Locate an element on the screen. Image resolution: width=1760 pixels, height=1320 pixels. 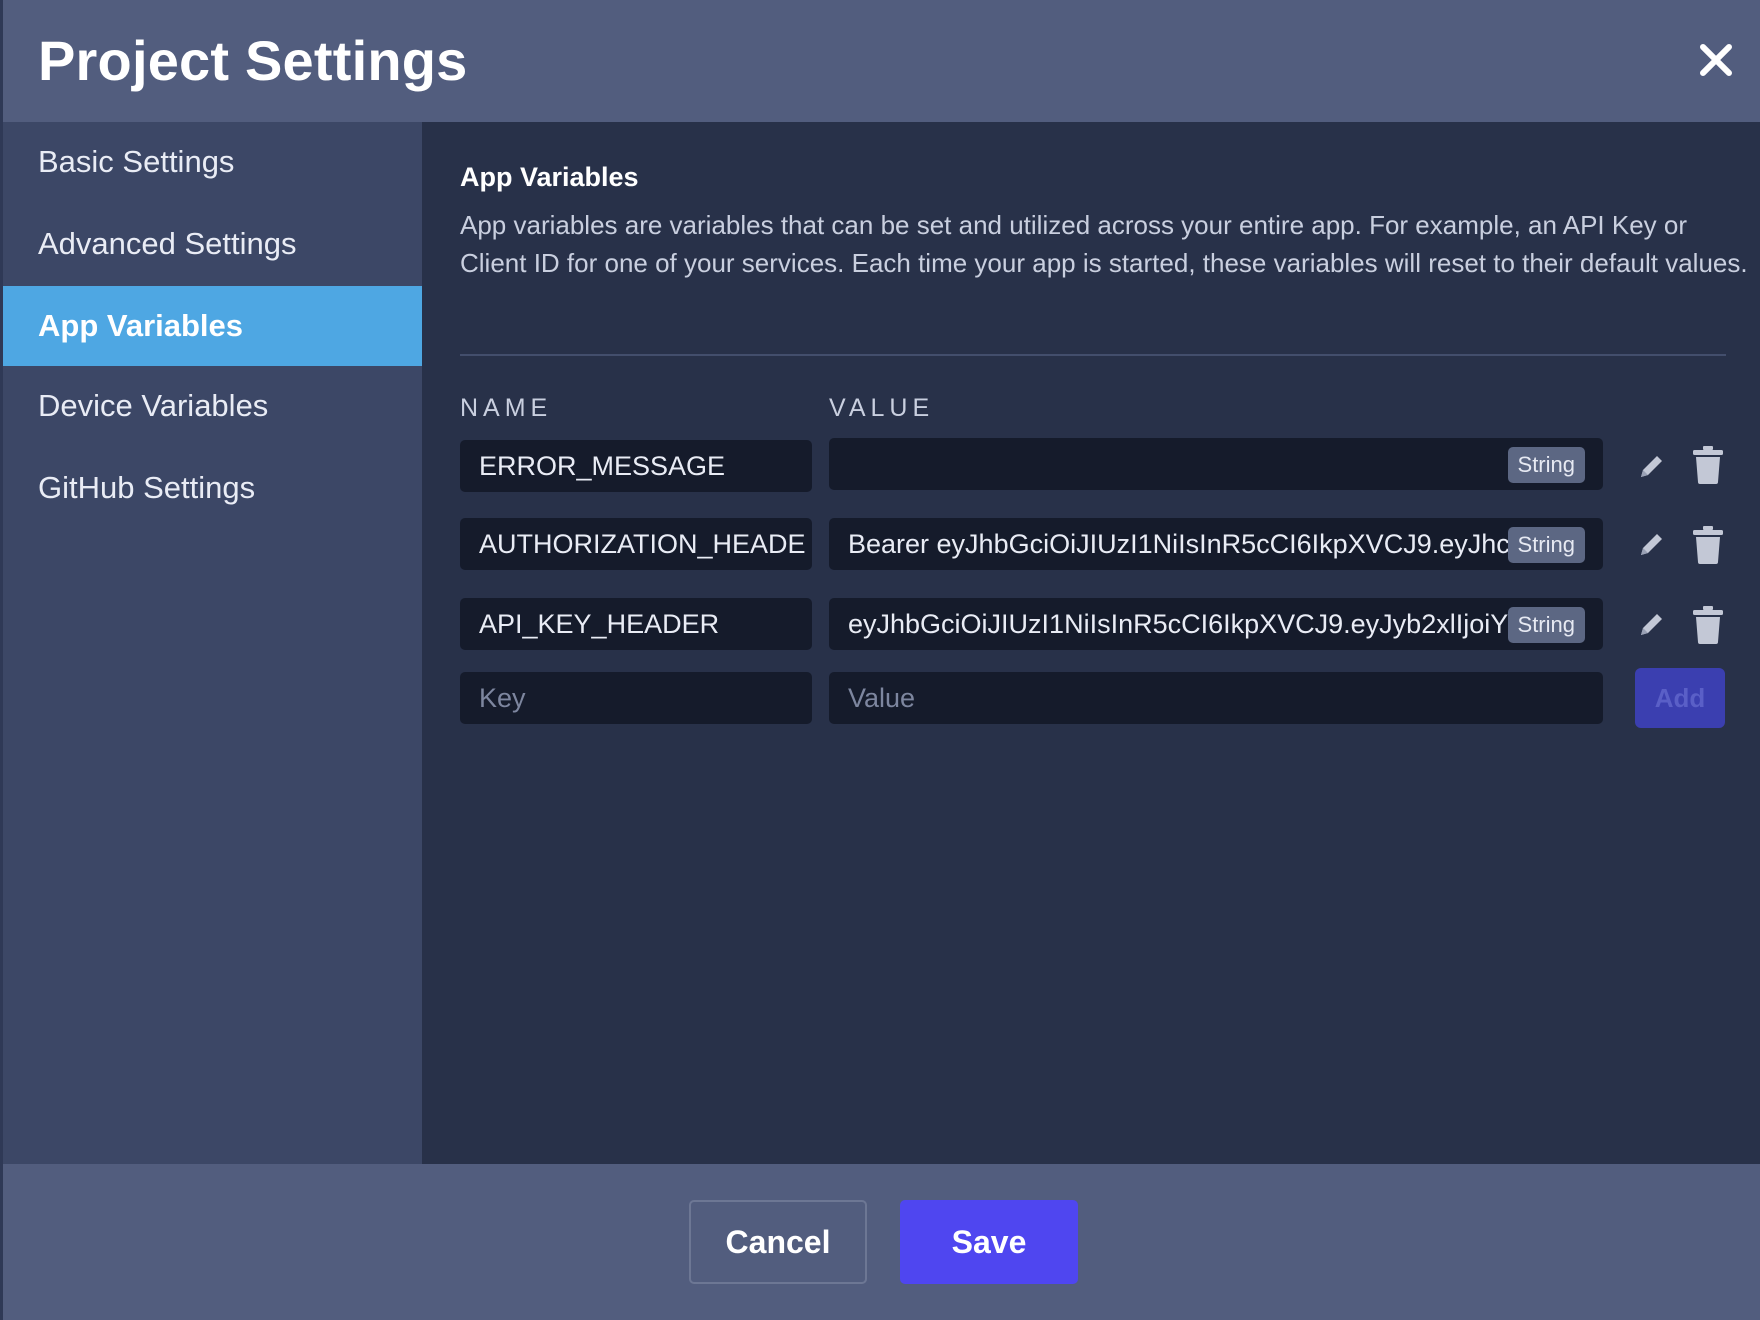
column-header-name: NAME is located at coordinates (506, 408).